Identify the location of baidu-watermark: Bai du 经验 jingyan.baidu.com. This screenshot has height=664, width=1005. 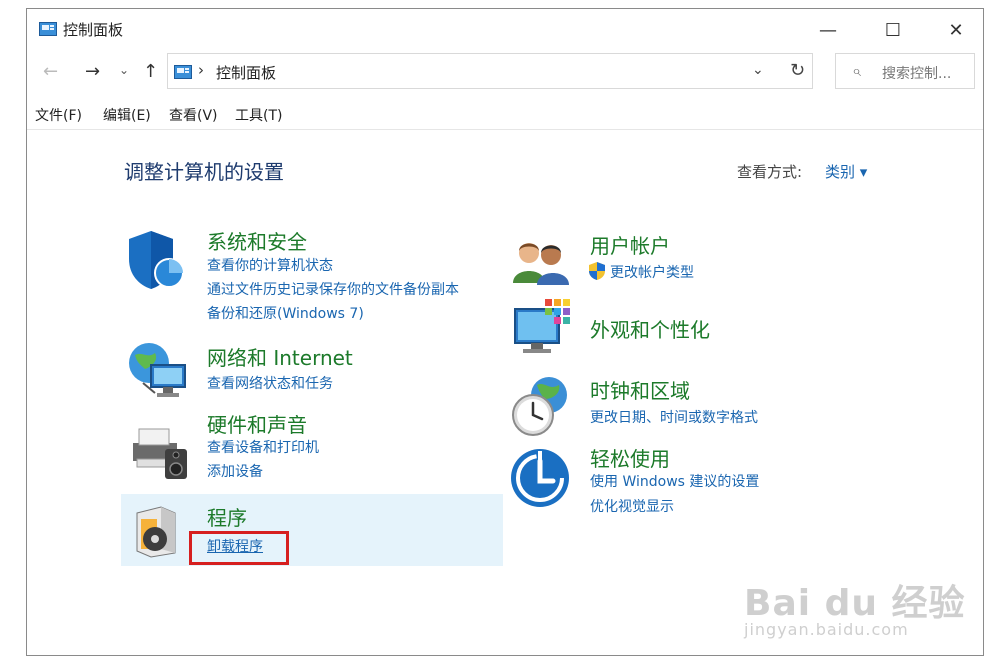
(859, 604).